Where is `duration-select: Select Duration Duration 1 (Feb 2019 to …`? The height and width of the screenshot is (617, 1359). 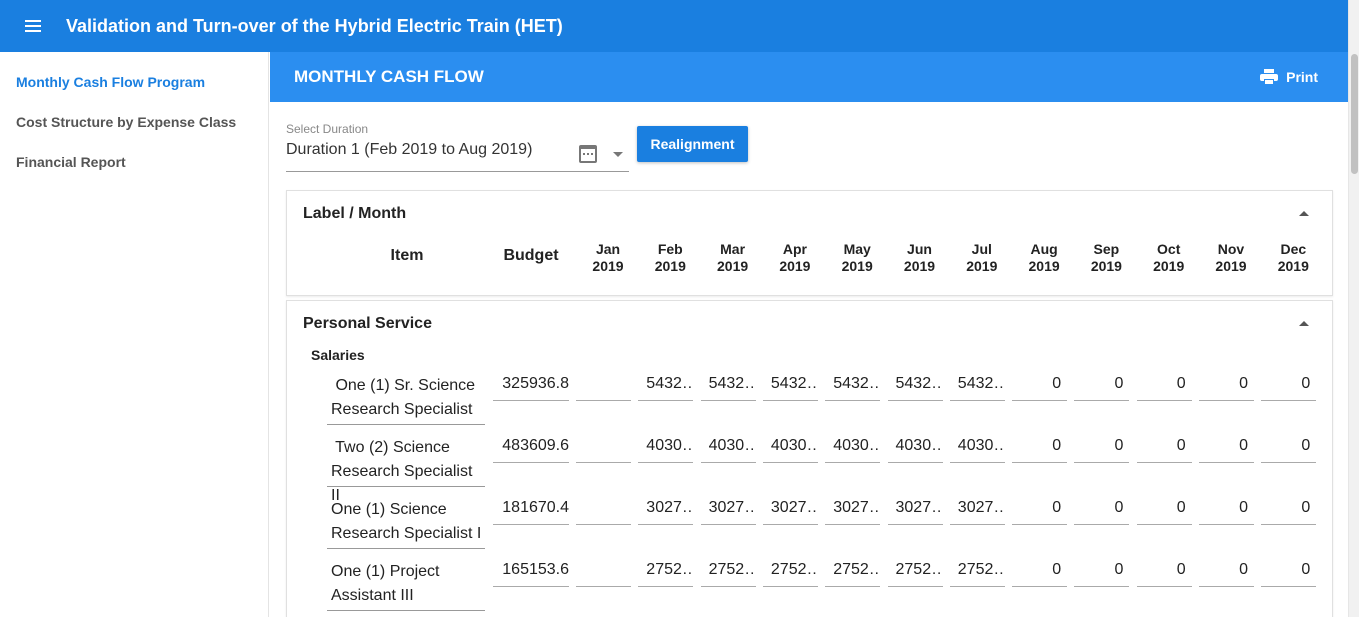
duration-select: Select Duration Duration 1 (Feb 2019 to … is located at coordinates (457, 147).